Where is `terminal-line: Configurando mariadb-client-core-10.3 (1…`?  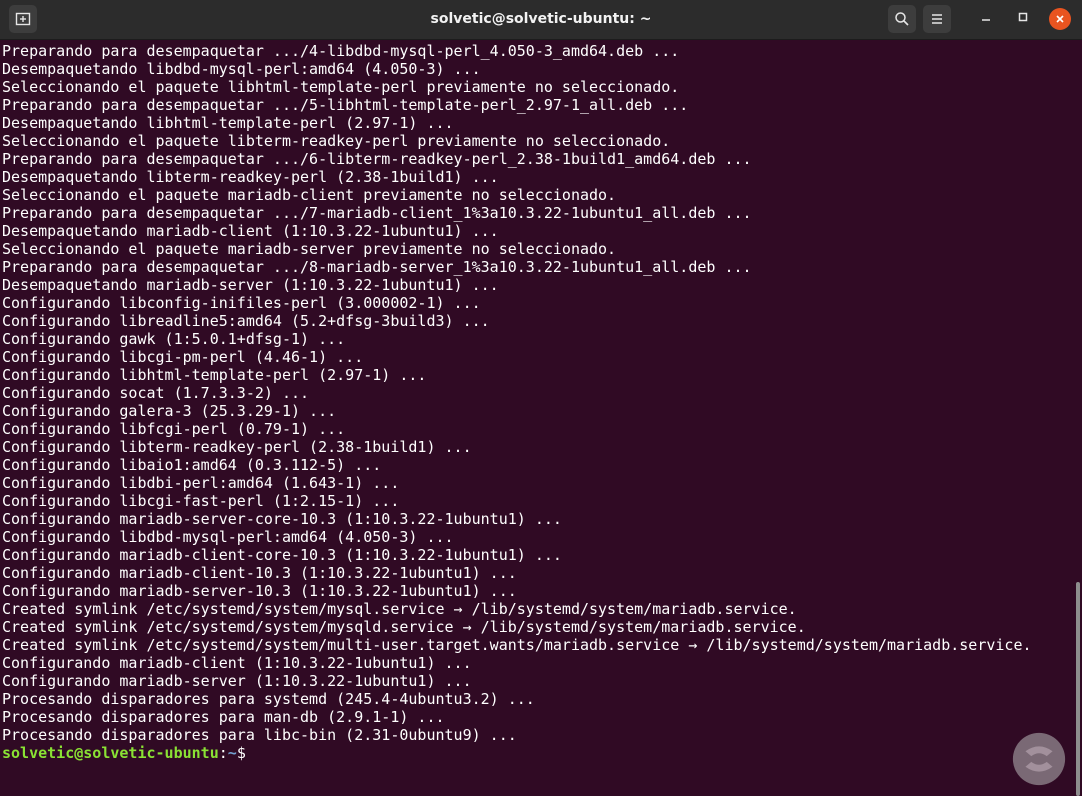
terminal-line: Configurando mariadb-client-core-10.3 (1… is located at coordinates (282, 555).